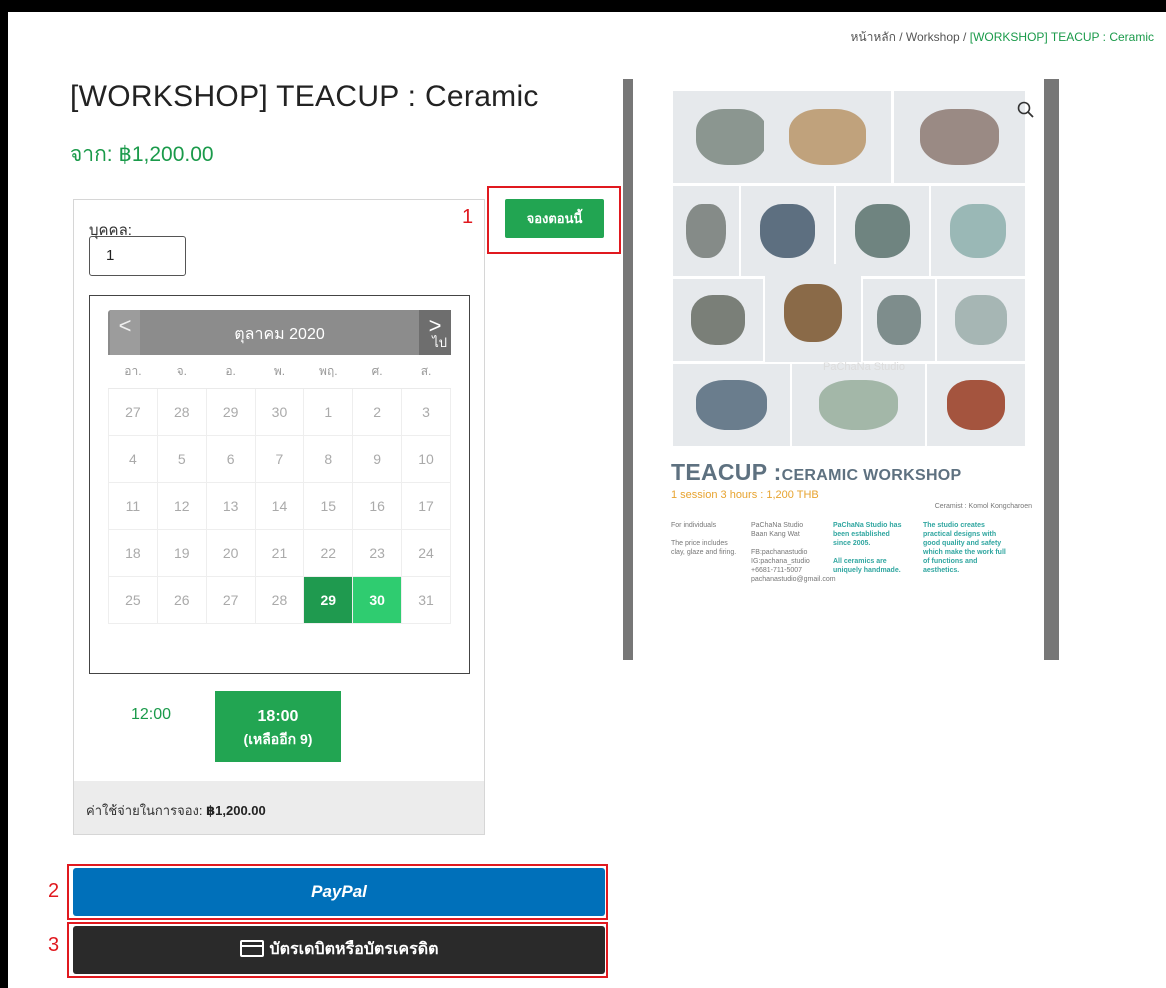 The image size is (1166, 988). What do you see at coordinates (328, 505) in the screenshot?
I see `calendar-day: 15` at bounding box center [328, 505].